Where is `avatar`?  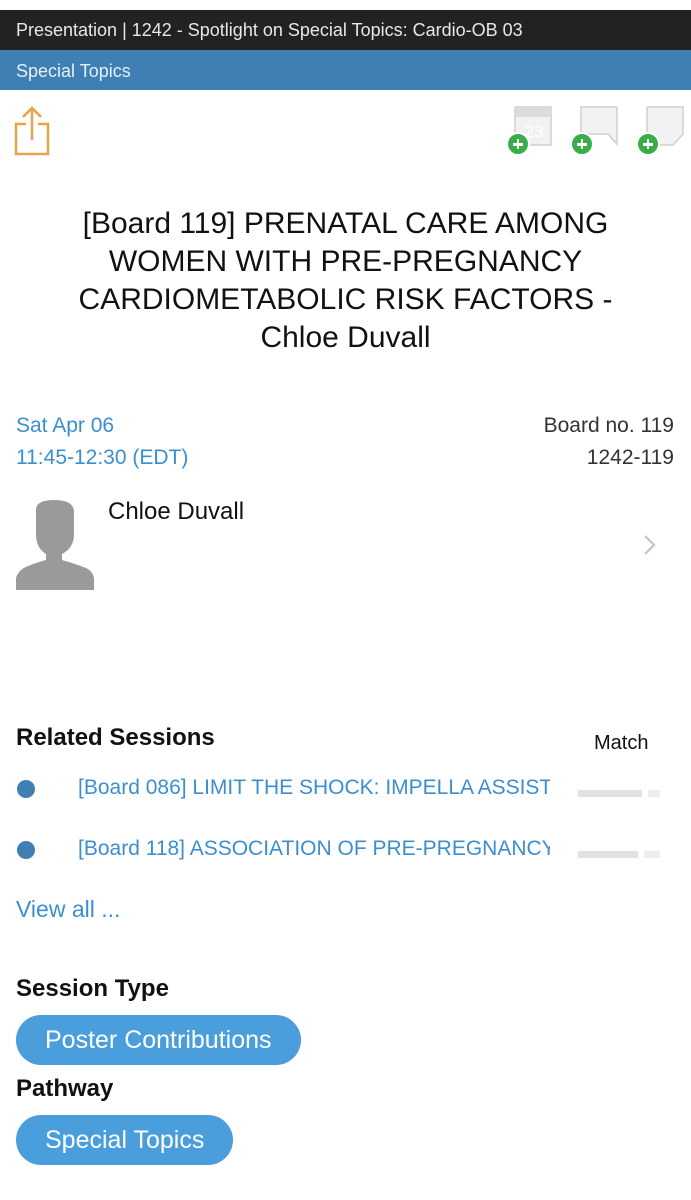 avatar is located at coordinates (55, 544).